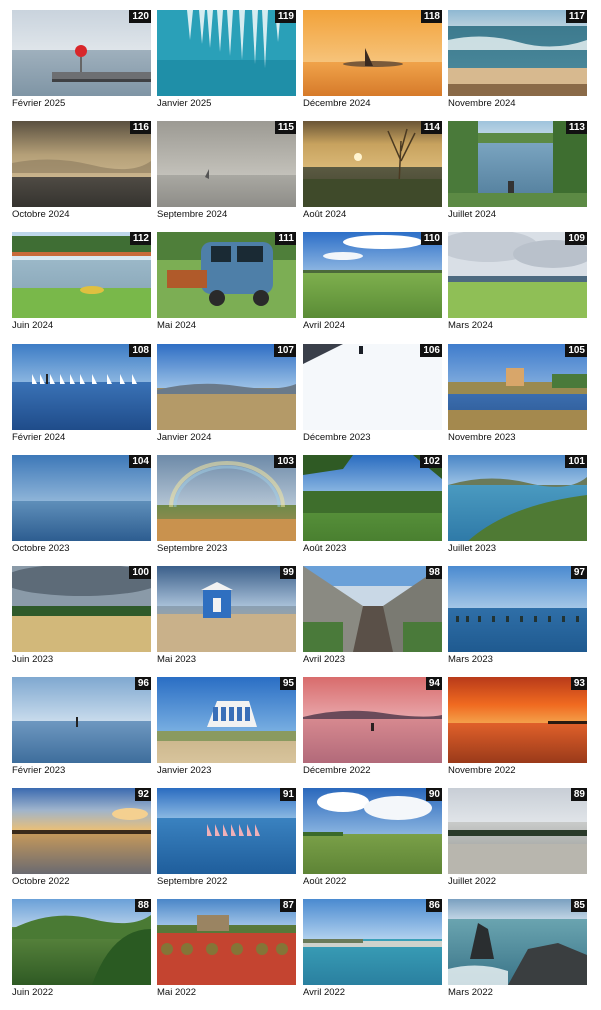  Describe the element at coordinates (226, 831) in the screenshot. I see `photo-thumbnail: 91` at that location.